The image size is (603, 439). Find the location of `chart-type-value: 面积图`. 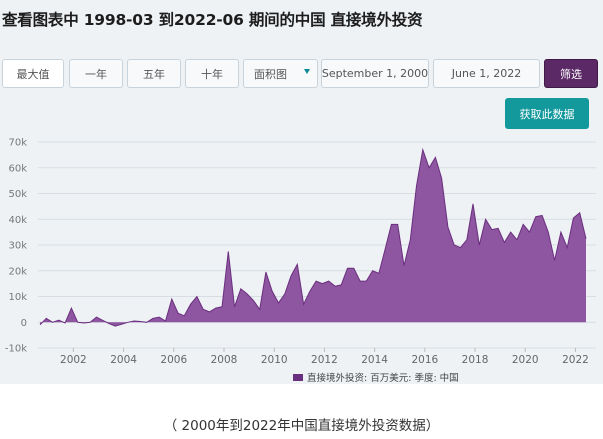

chart-type-value: 面积图 is located at coordinates (270, 74).